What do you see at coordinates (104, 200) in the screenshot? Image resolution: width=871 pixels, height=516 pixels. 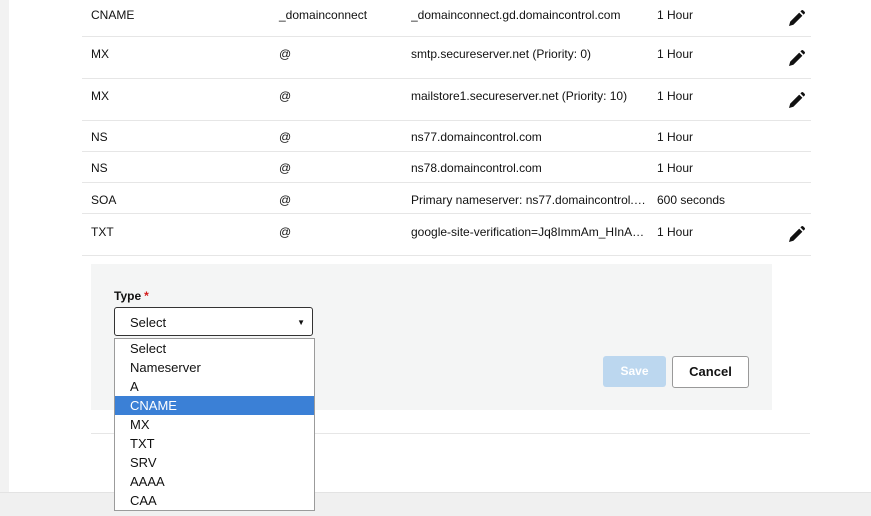 I see `record-type: SOA` at bounding box center [104, 200].